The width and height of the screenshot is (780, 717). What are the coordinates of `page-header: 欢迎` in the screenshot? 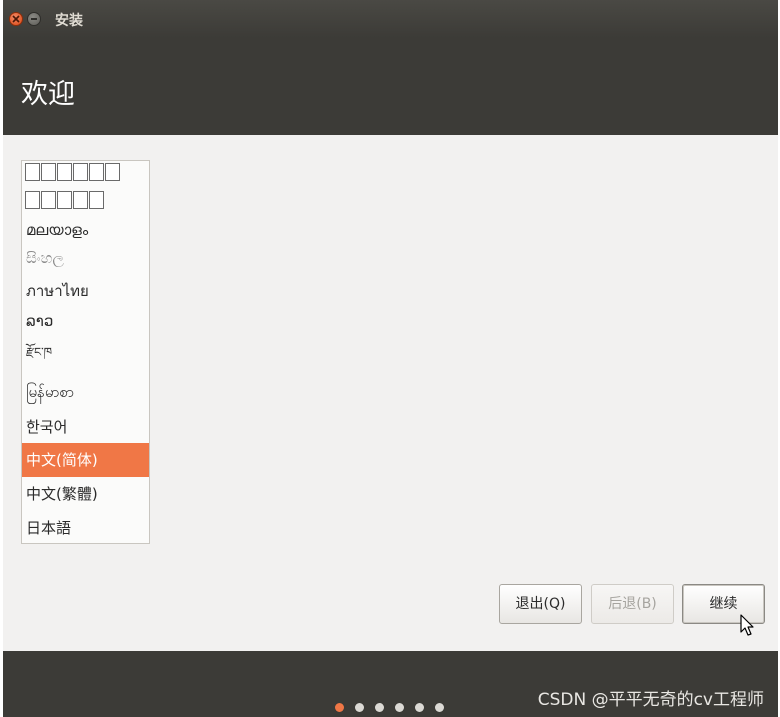 It's located at (390, 86).